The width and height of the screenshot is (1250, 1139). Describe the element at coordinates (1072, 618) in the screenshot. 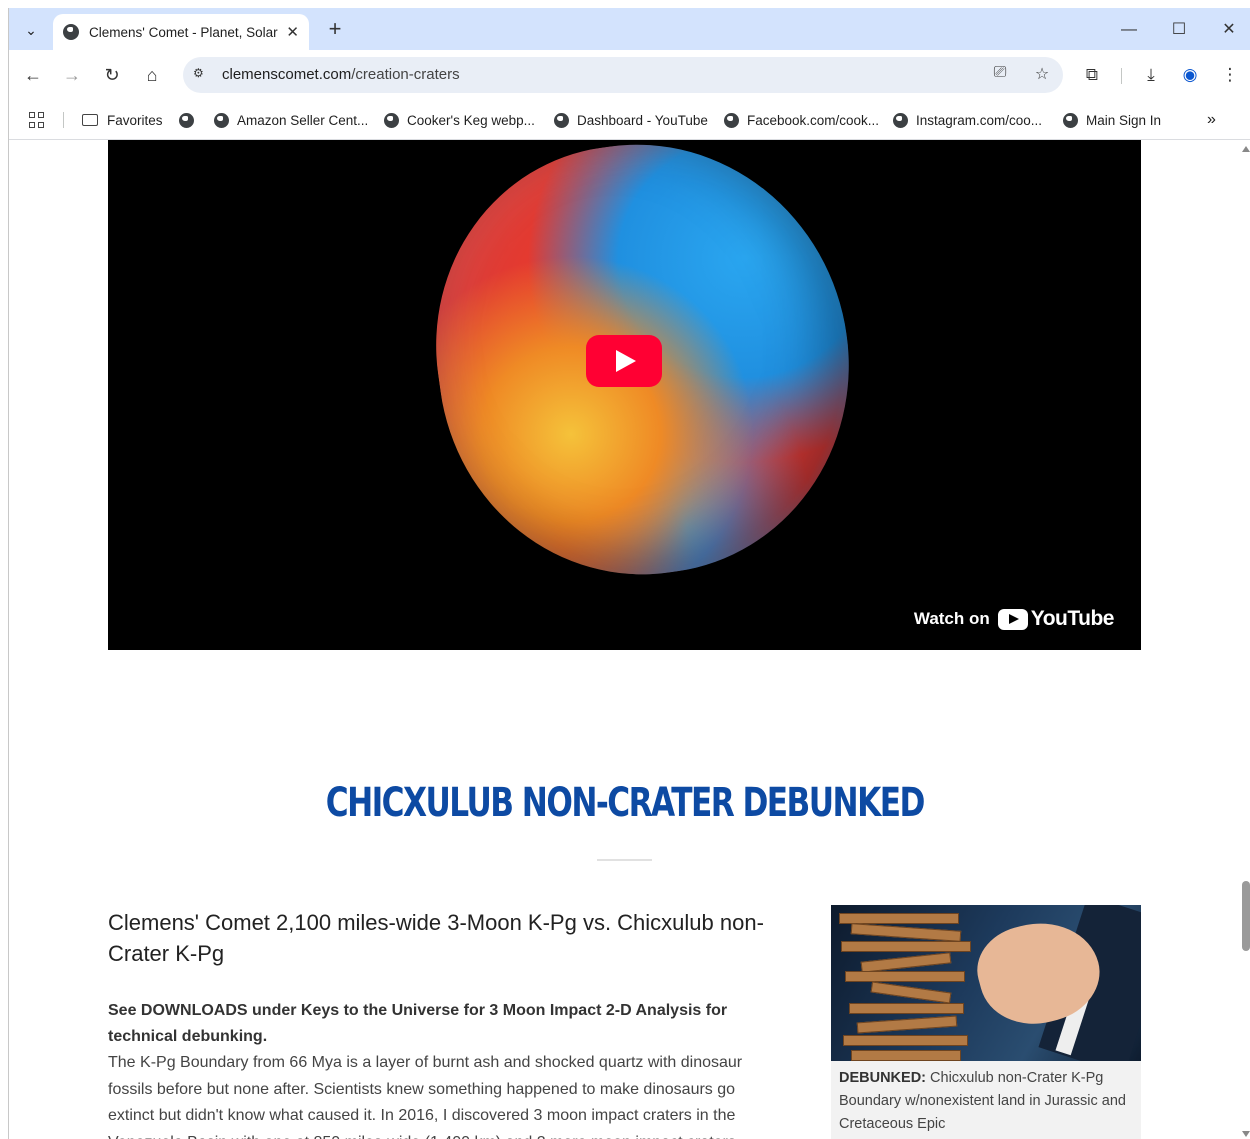

I see `youtube-wordmark: YouTube` at that location.